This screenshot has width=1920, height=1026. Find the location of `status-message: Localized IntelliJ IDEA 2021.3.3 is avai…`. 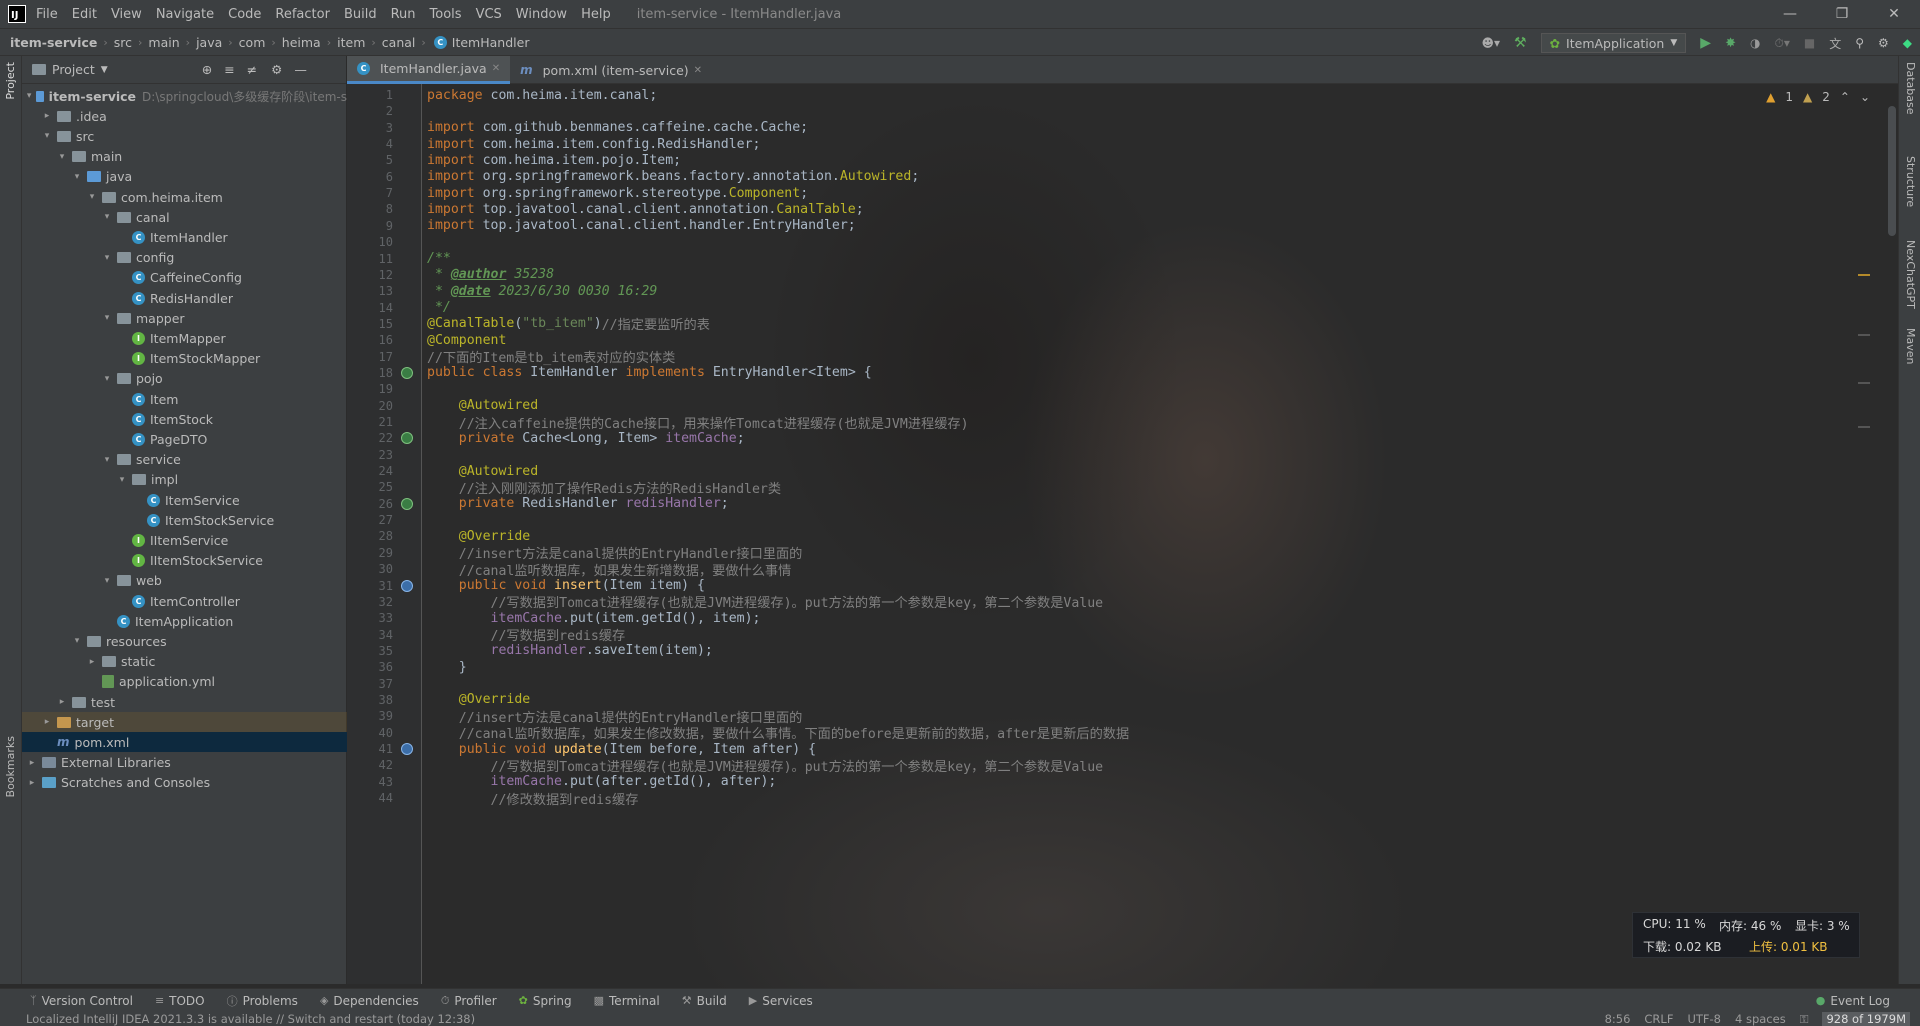

status-message: Localized IntelliJ IDEA 2021.3.3 is avai… is located at coordinates (250, 1019).